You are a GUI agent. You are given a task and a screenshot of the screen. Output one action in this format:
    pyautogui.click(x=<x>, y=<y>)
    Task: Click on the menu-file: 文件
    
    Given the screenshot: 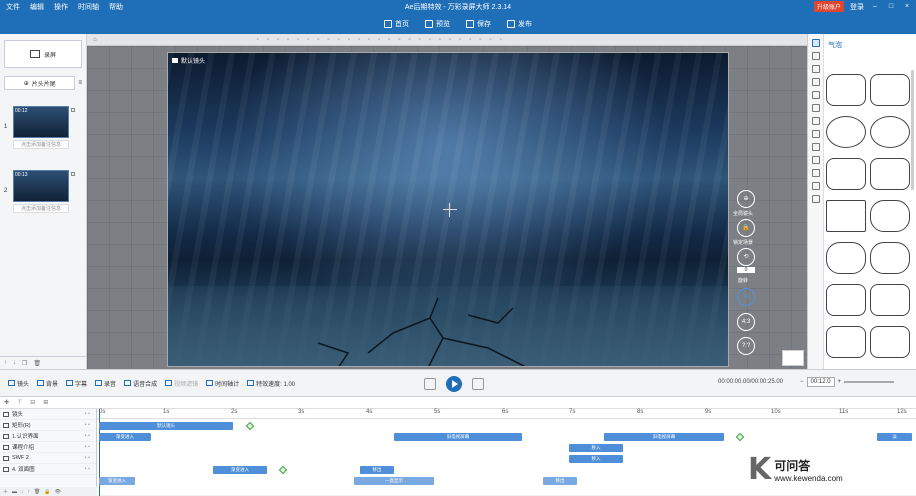 What is the action you would take?
    pyautogui.click(x=13, y=7)
    